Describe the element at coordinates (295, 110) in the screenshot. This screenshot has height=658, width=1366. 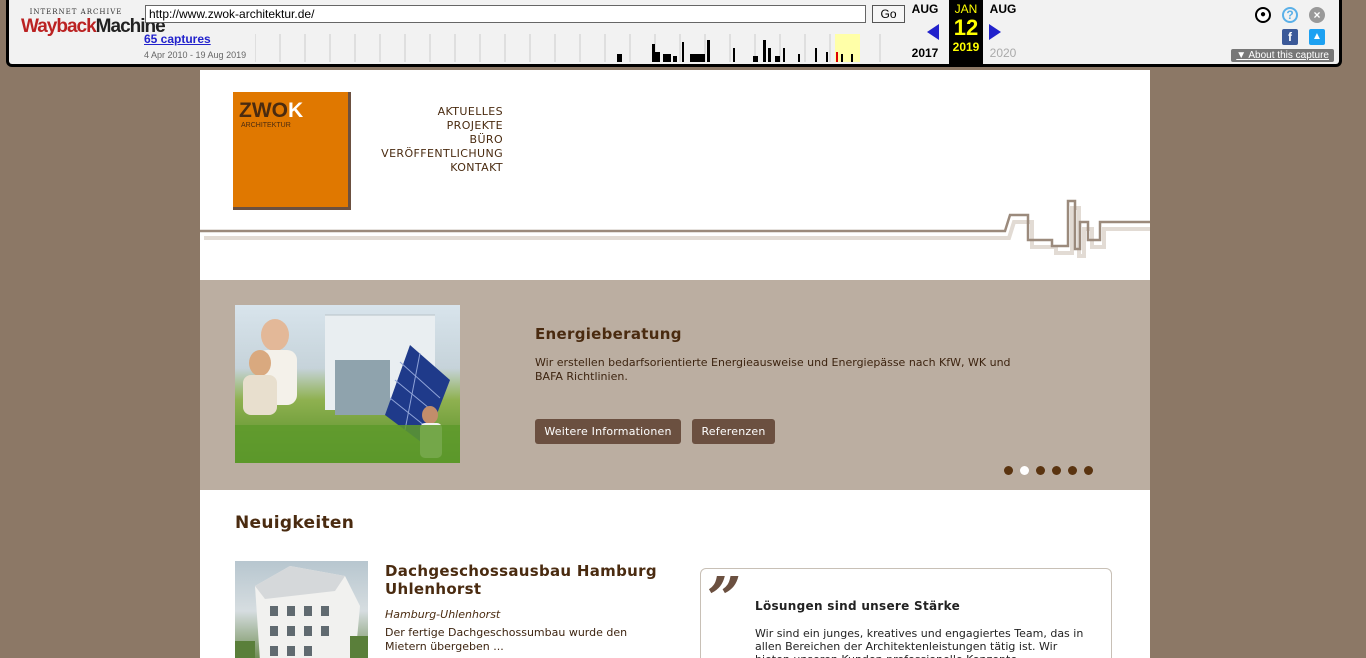
I see `logo-k: K` at that location.